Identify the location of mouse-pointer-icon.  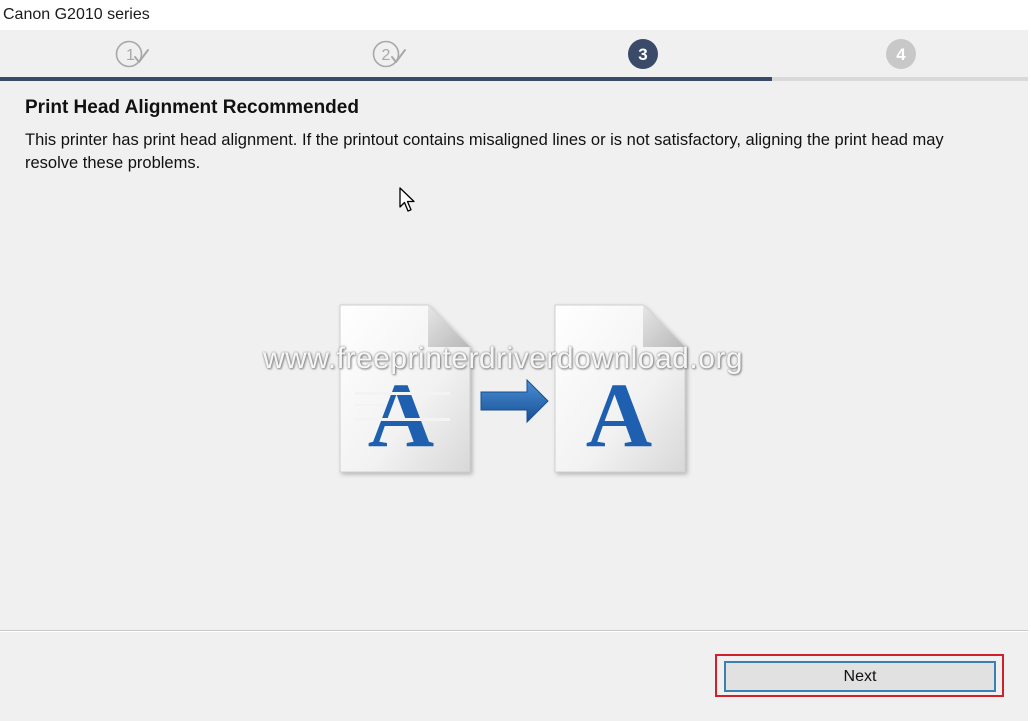
(408, 202).